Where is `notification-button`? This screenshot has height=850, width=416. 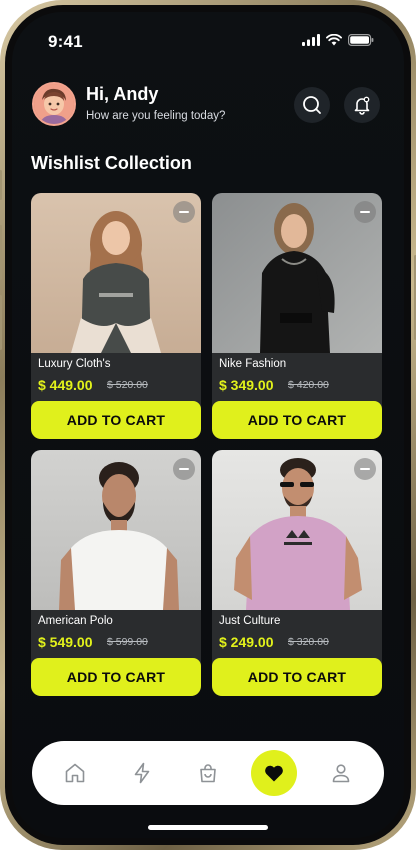
notification-button is located at coordinates (362, 105).